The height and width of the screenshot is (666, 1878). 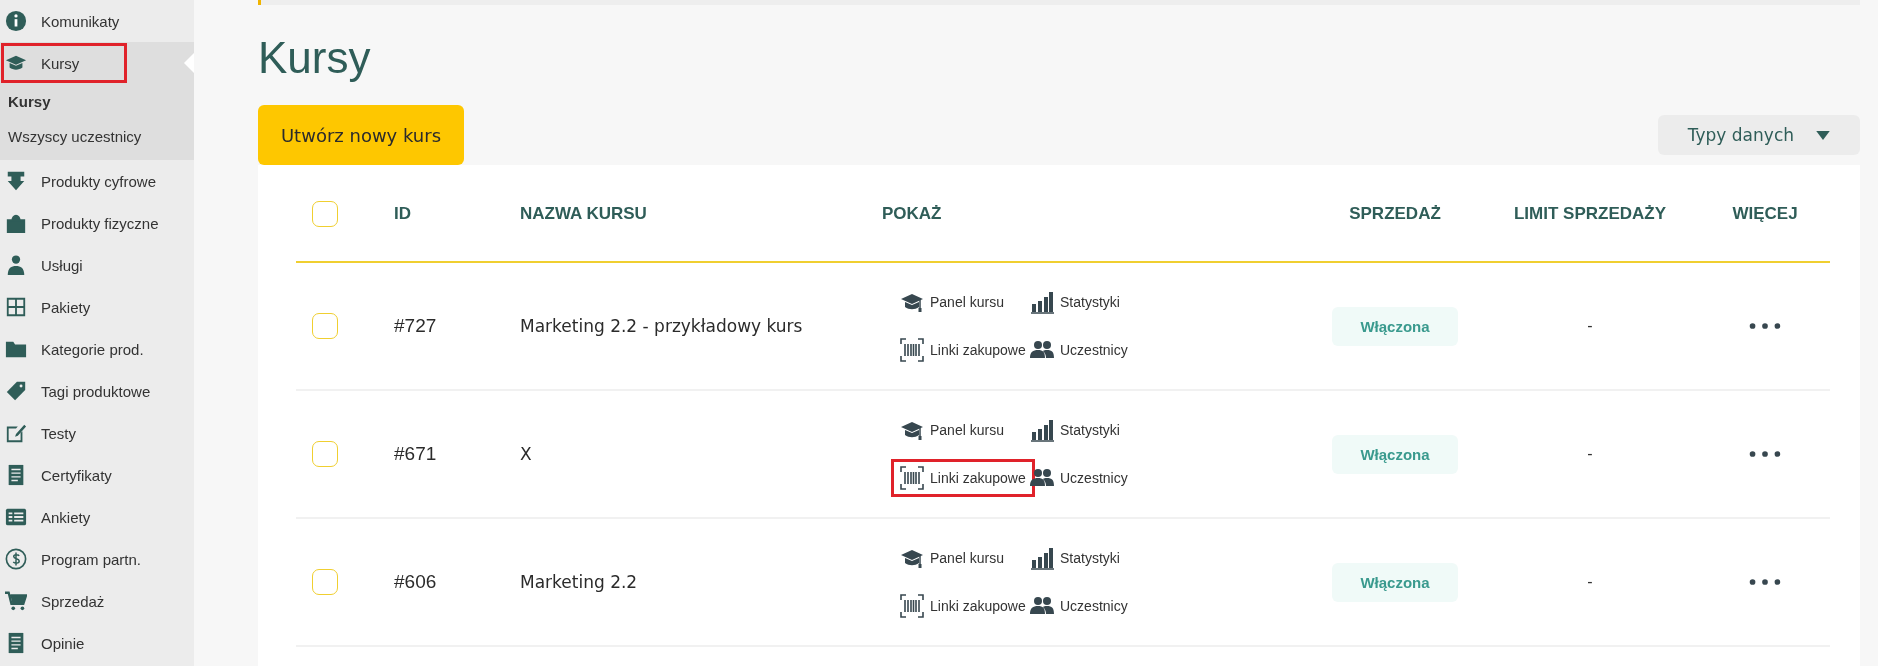 What do you see at coordinates (97, 136) in the screenshot?
I see `sidebar-subitem: Wszyscy uczestnicy` at bounding box center [97, 136].